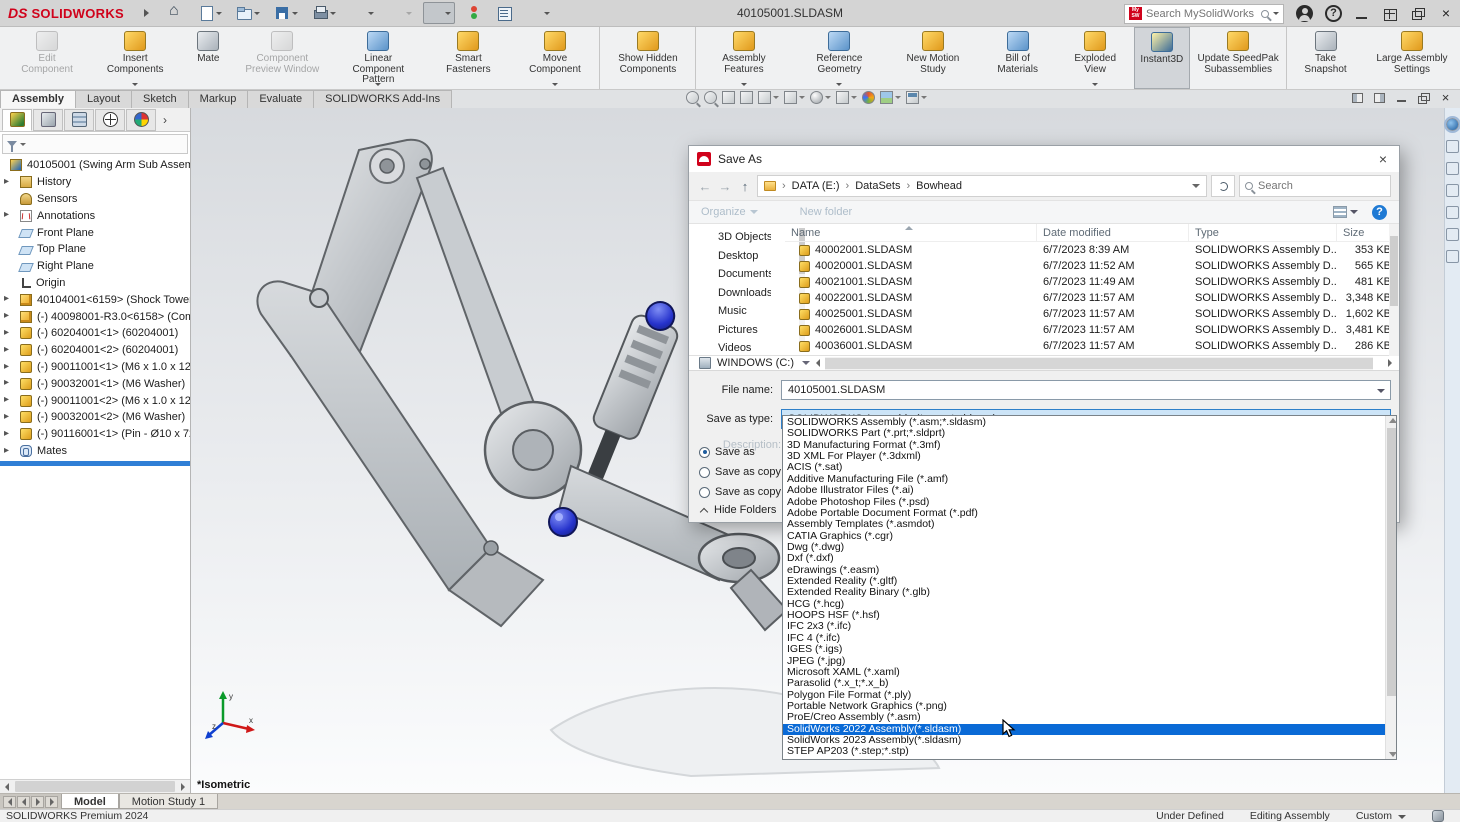 The image size is (1460, 822). Describe the element at coordinates (37, 801) in the screenshot. I see `next-tab-icon` at that location.